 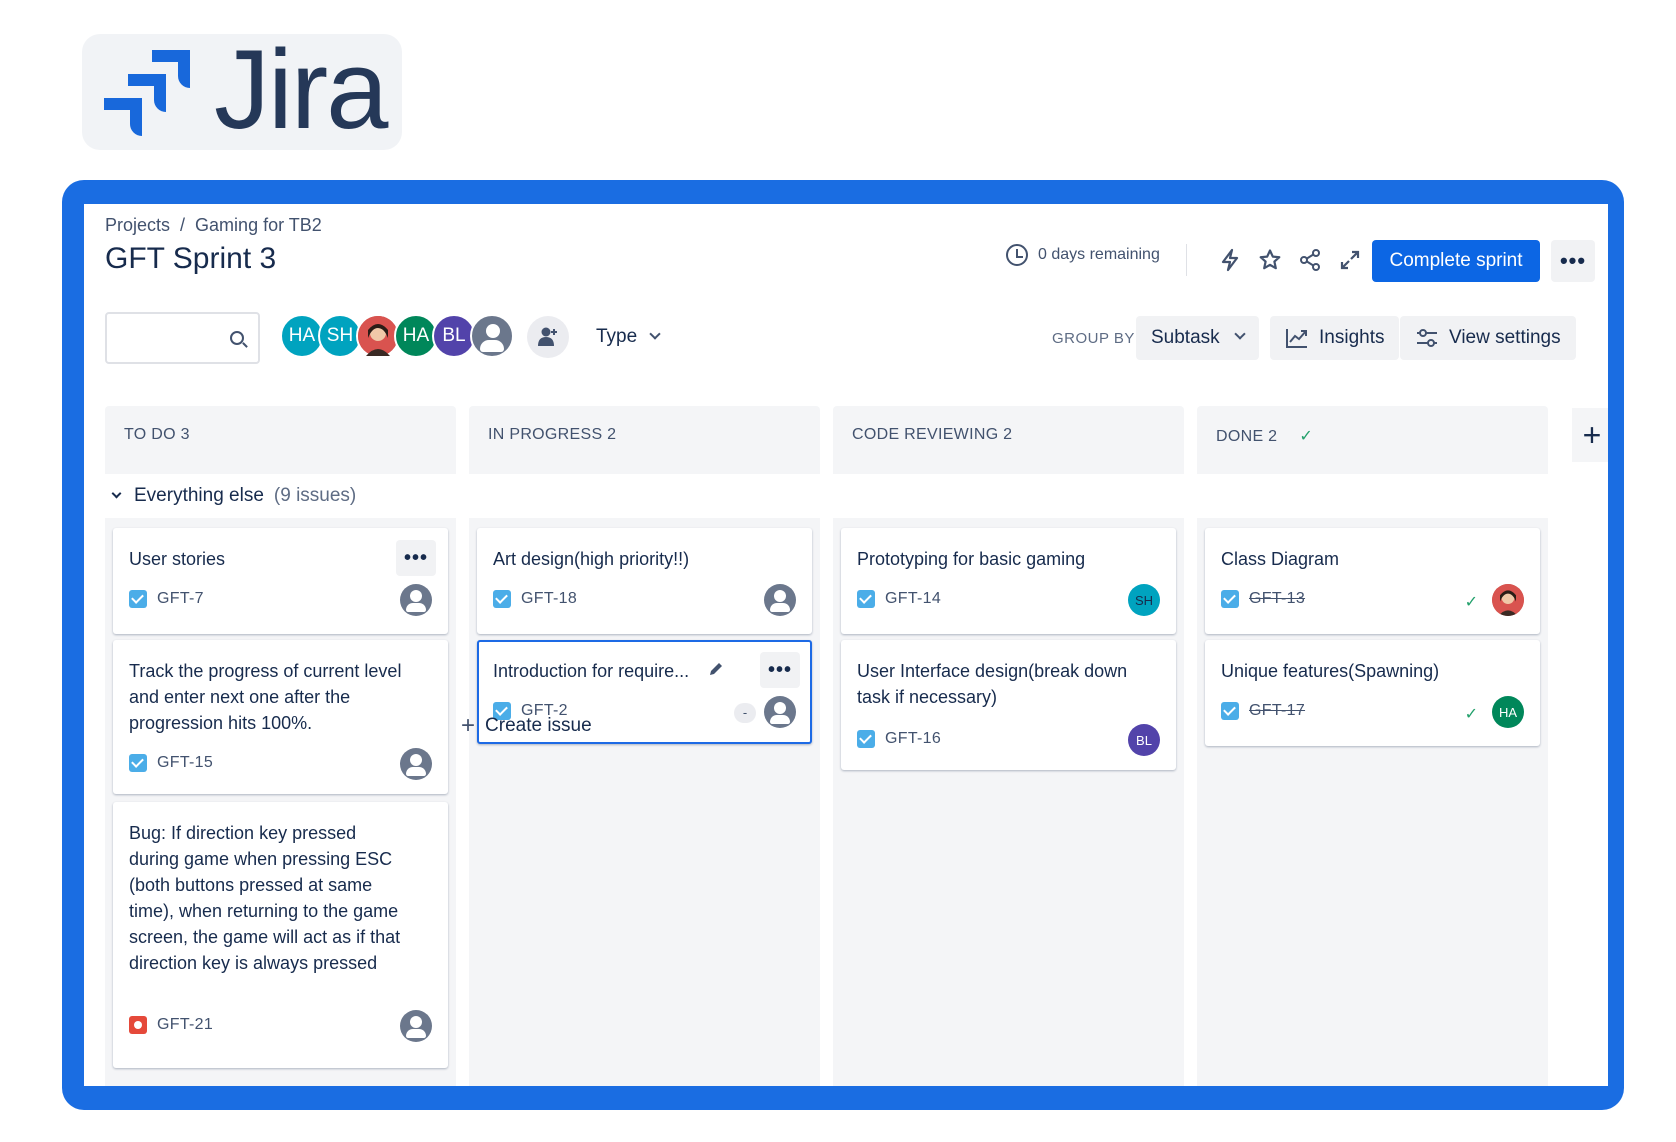 I want to click on breadcrumb-project: Gaming for TB2, so click(x=258, y=225).